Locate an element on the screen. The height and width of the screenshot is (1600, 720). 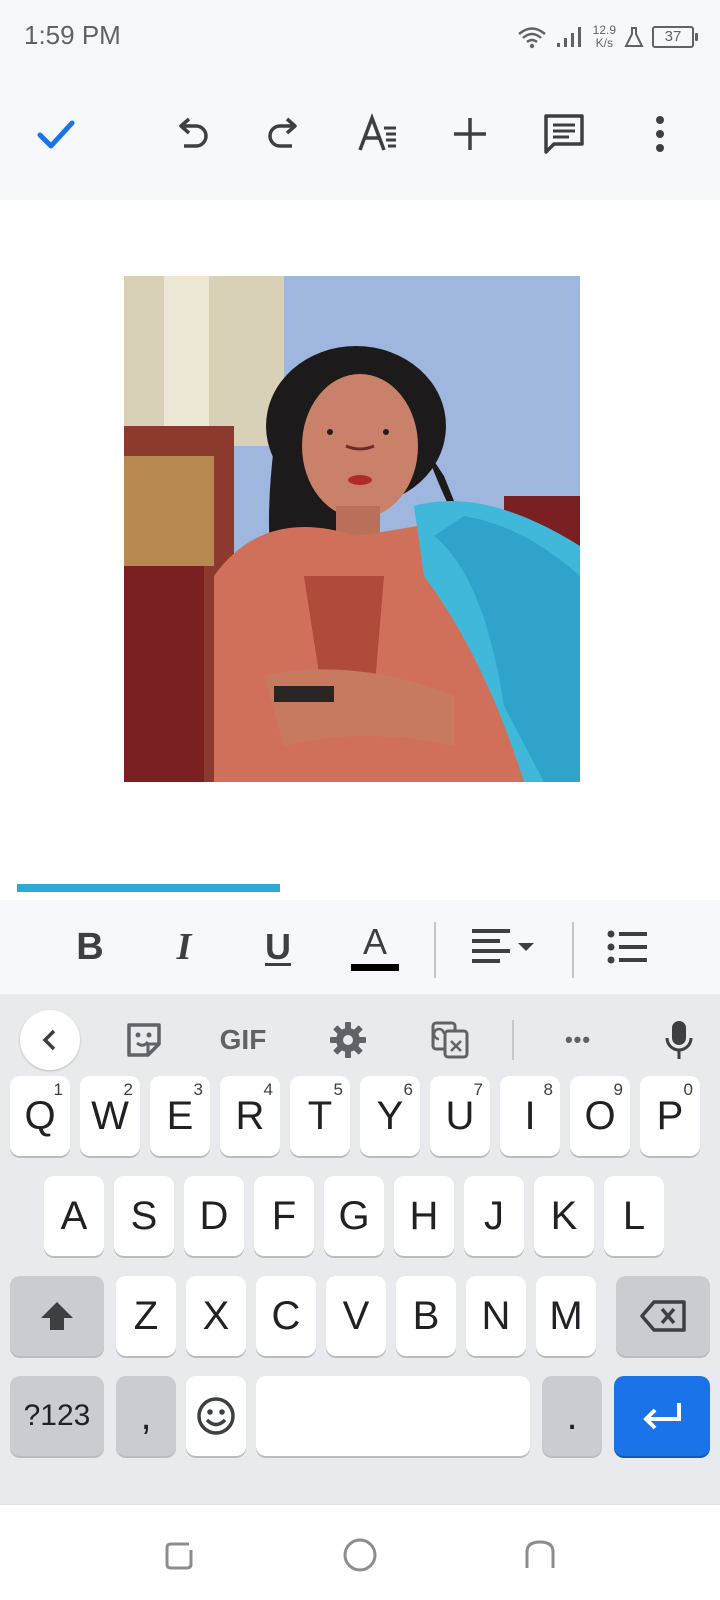
key-g: G is located at coordinates (354, 1216).